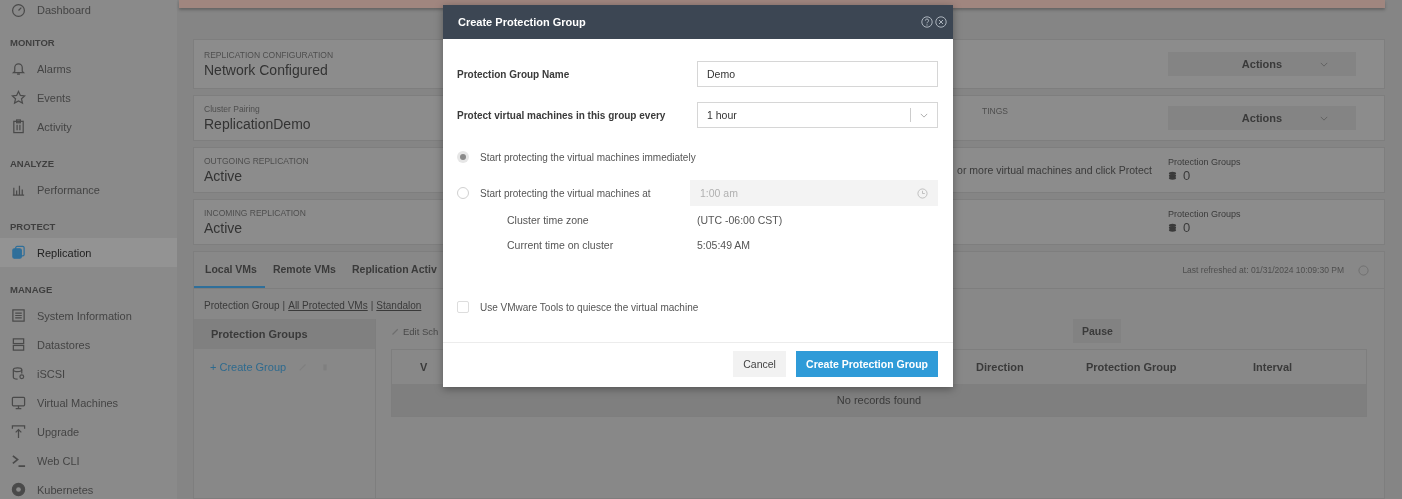 The height and width of the screenshot is (499, 1402). Describe the element at coordinates (927, 22) in the screenshot. I see `help-icon` at that location.